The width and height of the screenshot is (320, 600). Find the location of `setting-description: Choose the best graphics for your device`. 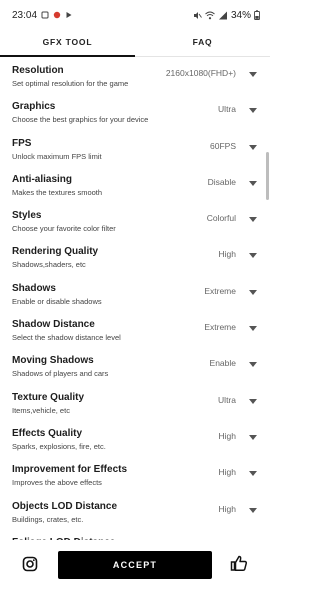

setting-description: Choose the best graphics for your device is located at coordinates (80, 120).